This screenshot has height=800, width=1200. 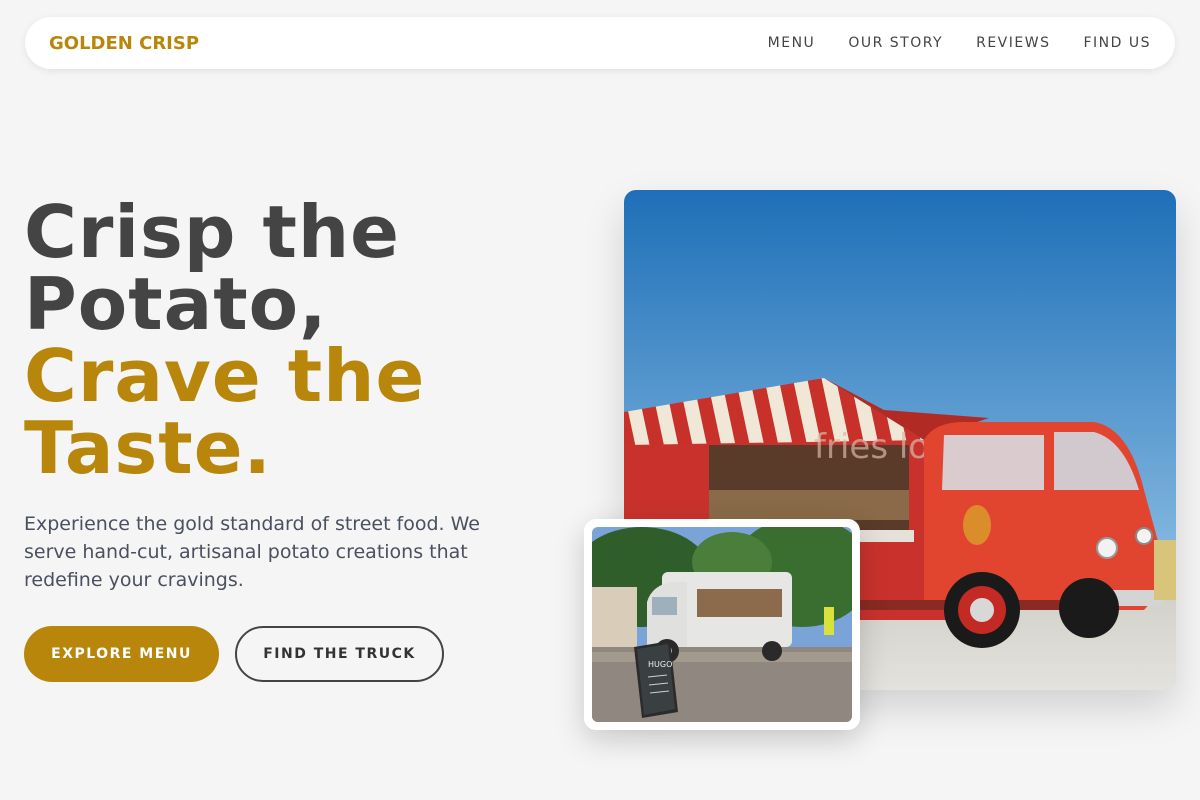 I want to click on nav-link-our-story: OUR STORY, so click(x=895, y=43).